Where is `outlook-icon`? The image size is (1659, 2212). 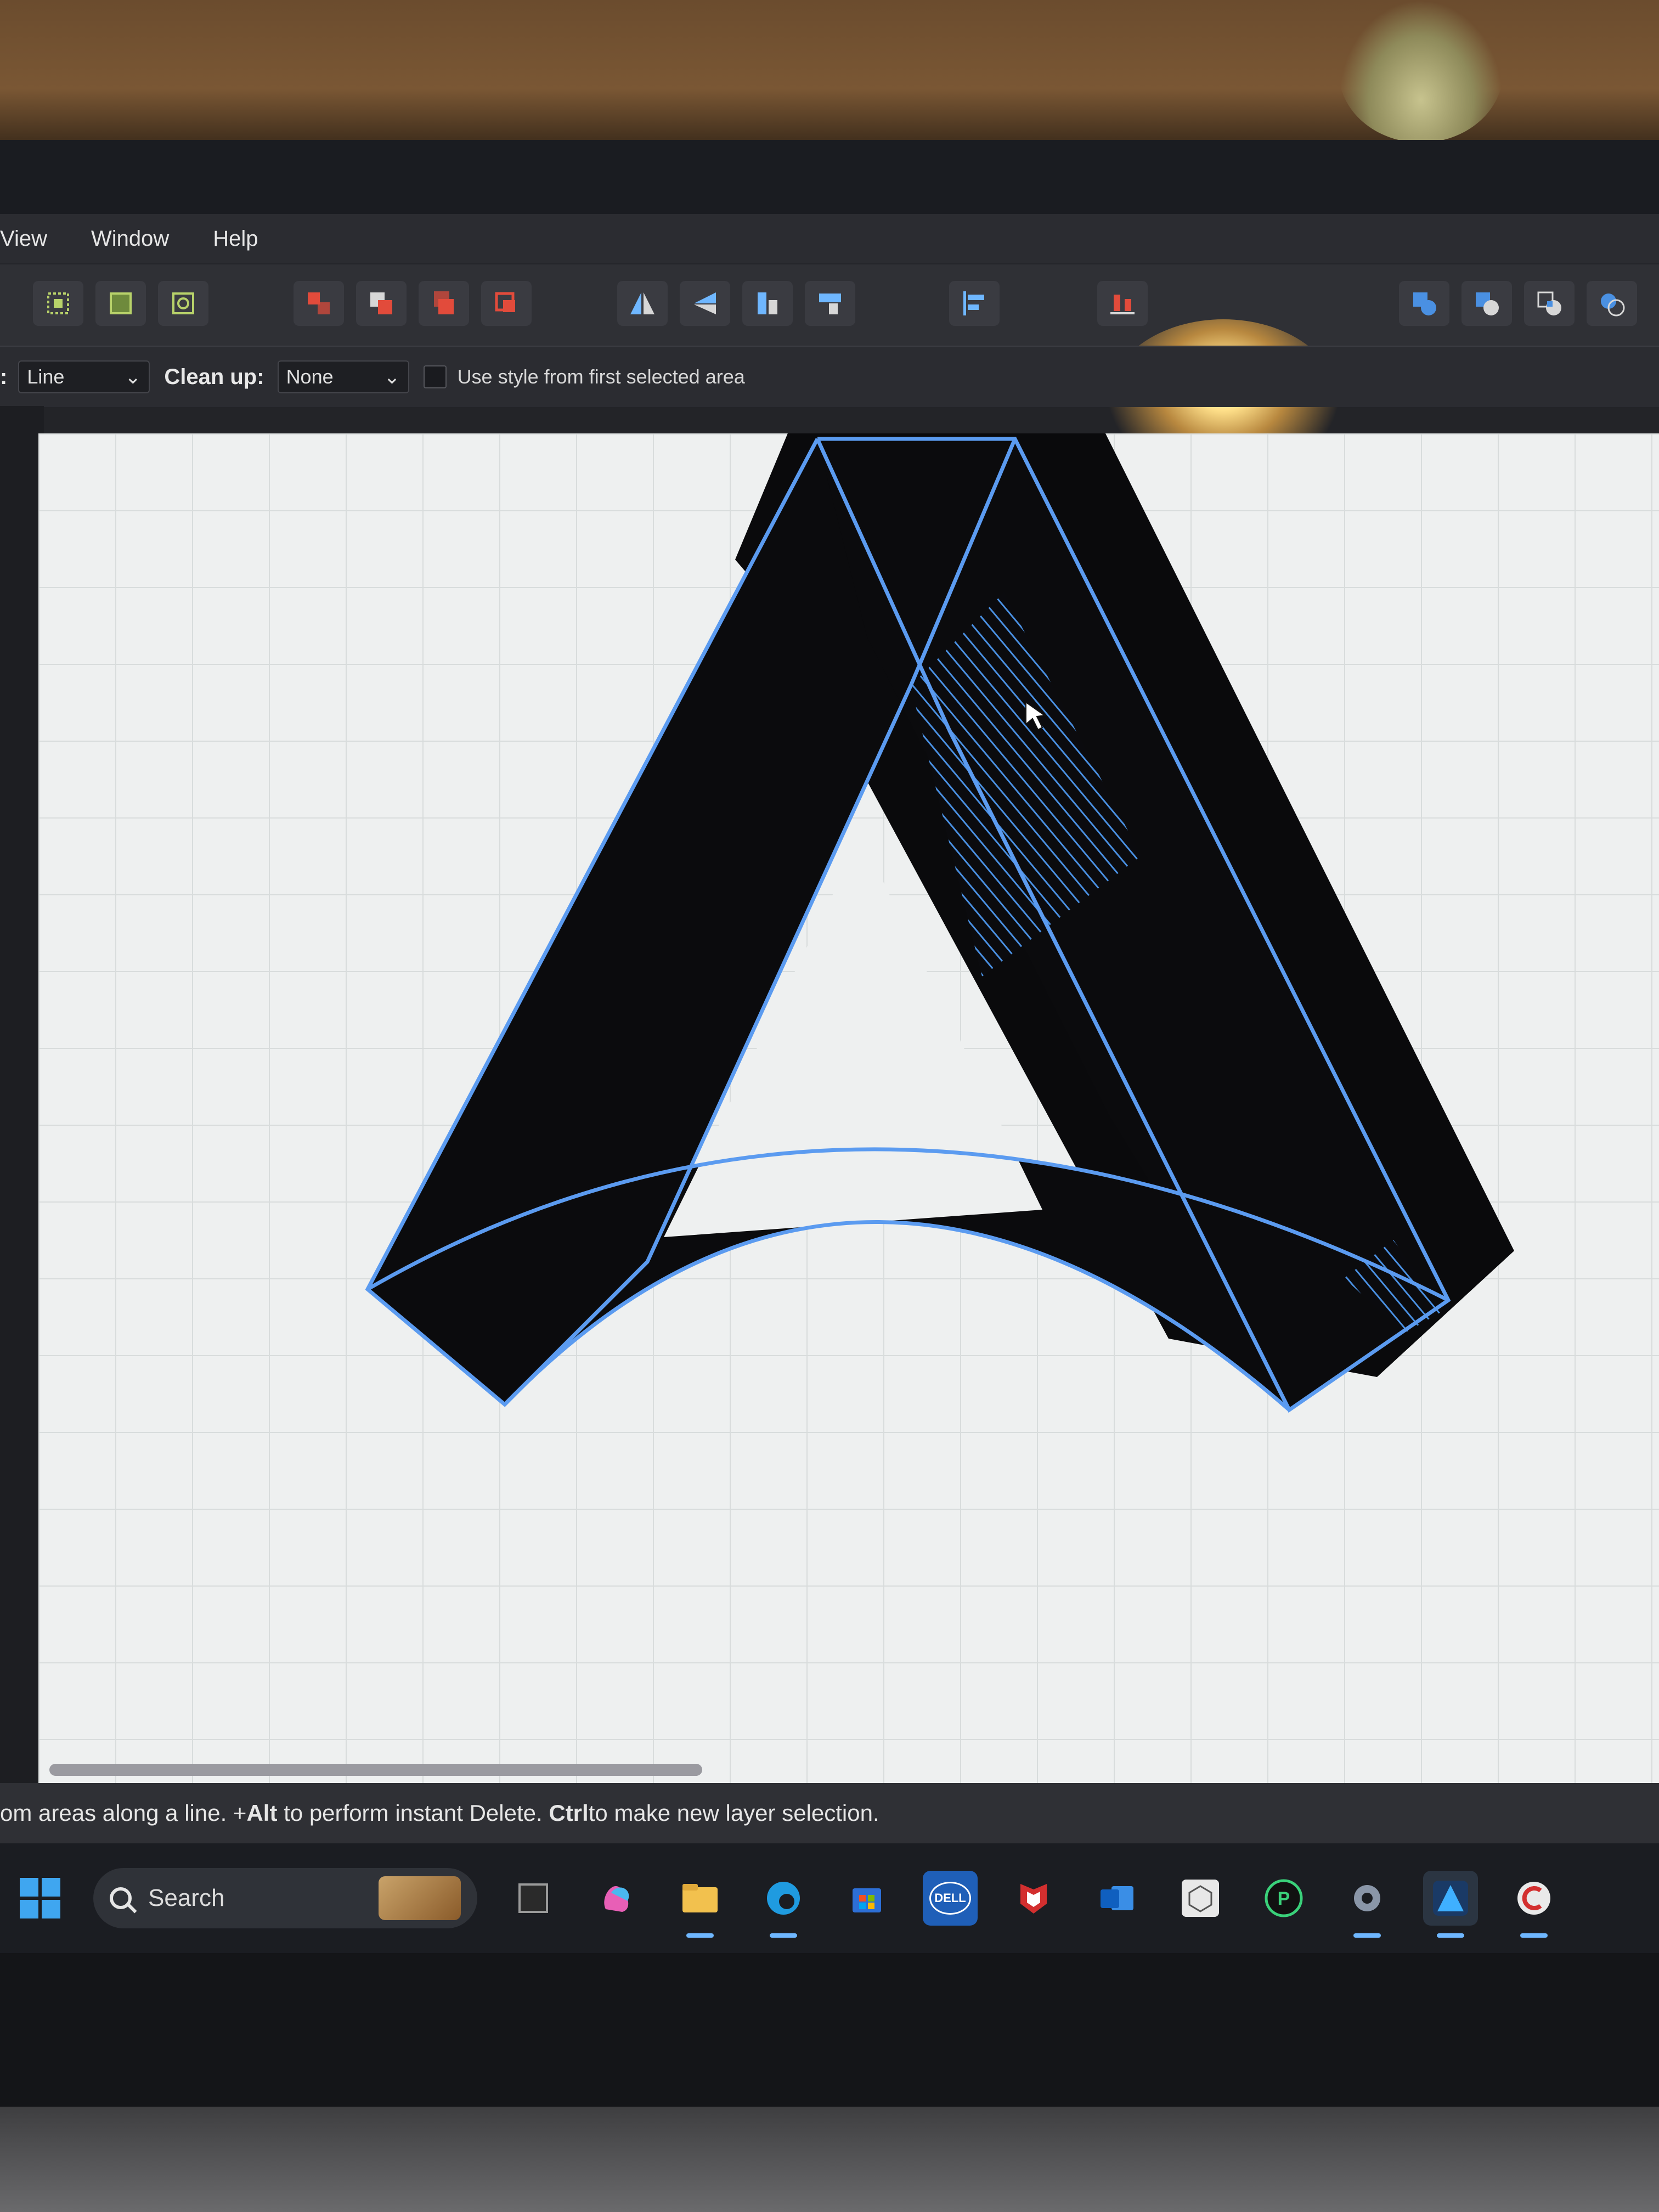 outlook-icon is located at coordinates (1117, 1898).